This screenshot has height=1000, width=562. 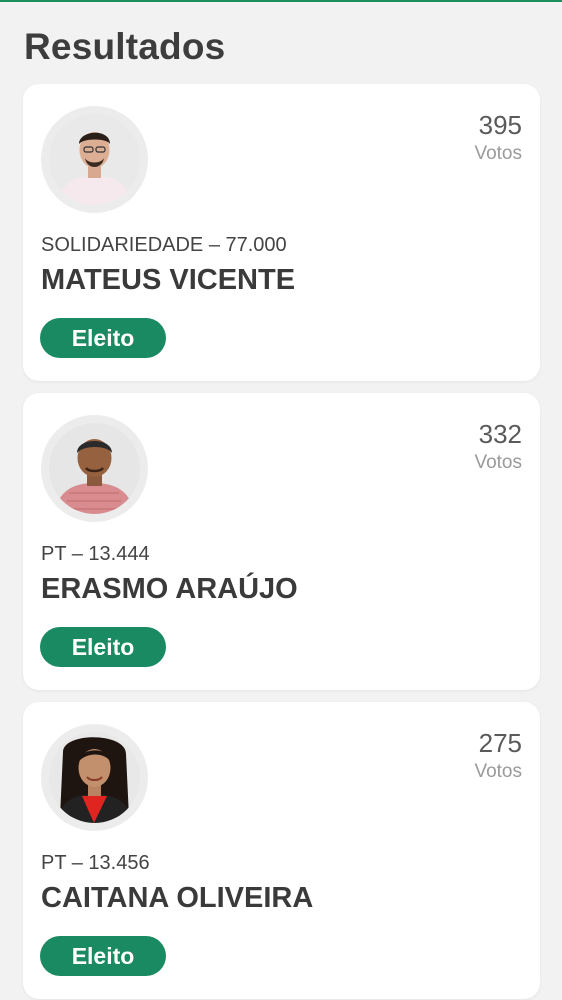 What do you see at coordinates (95, 863) in the screenshot?
I see `party-number: PT – 13.456` at bounding box center [95, 863].